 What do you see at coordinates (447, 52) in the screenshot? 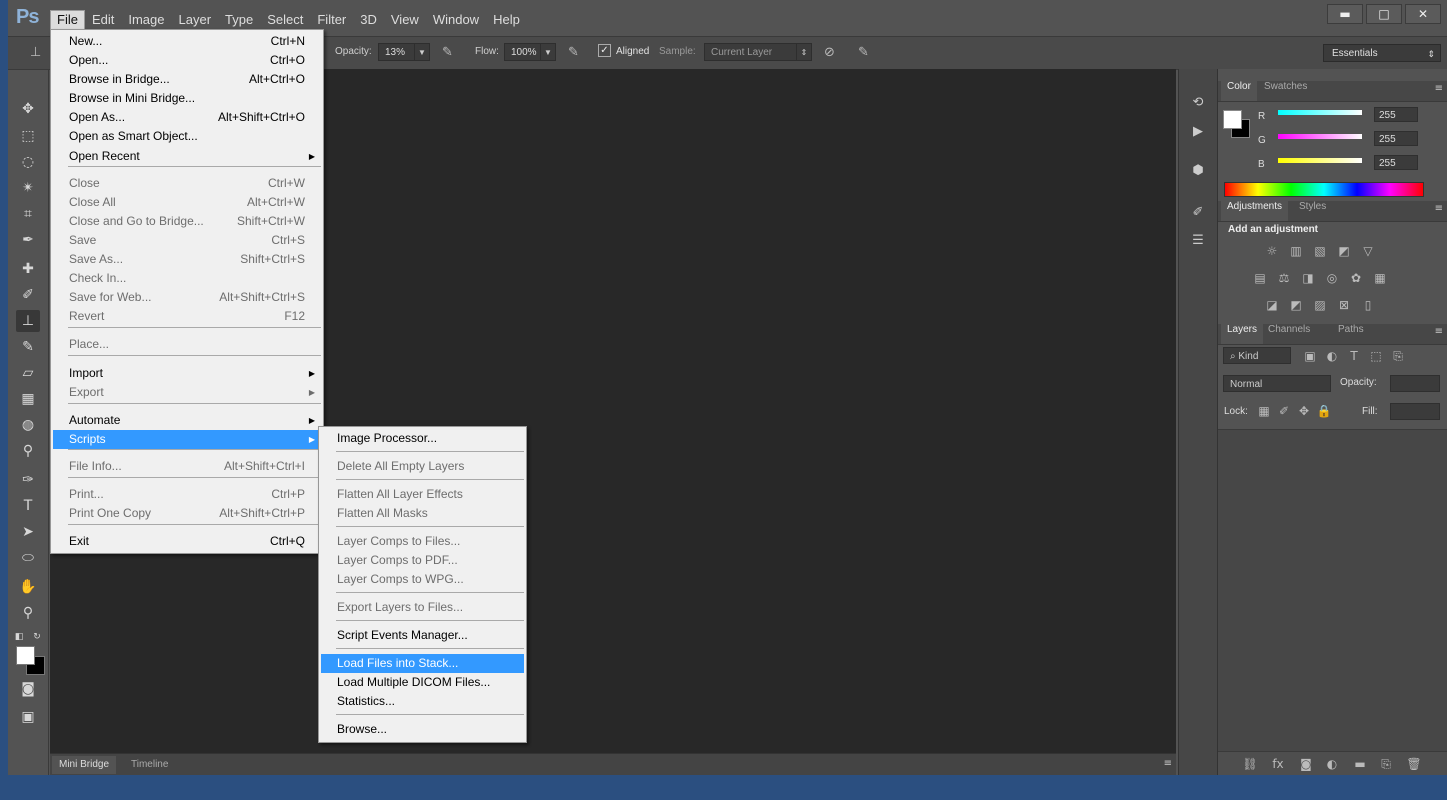
I see `pressure-opacity-icon: ✎` at bounding box center [447, 52].